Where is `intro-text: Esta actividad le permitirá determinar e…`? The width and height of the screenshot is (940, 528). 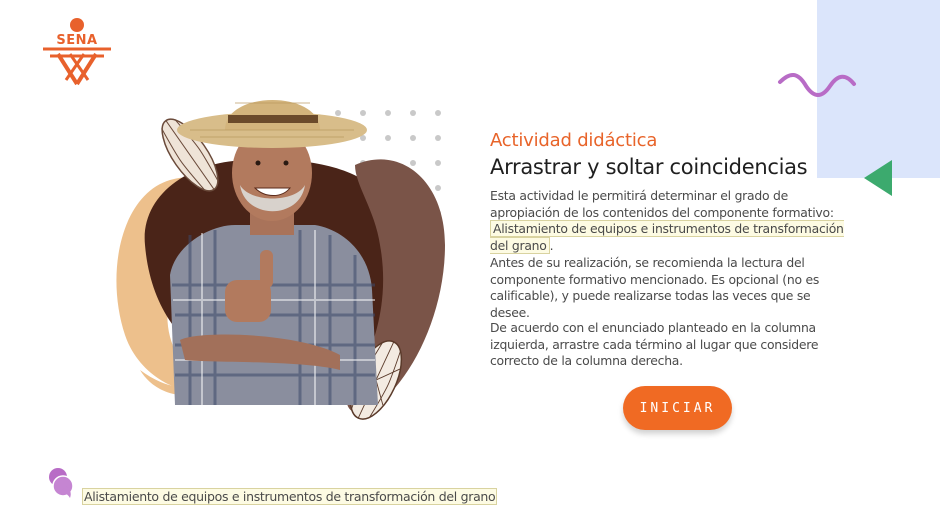 intro-text: Esta actividad le permitirá determinar e… is located at coordinates (662, 204).